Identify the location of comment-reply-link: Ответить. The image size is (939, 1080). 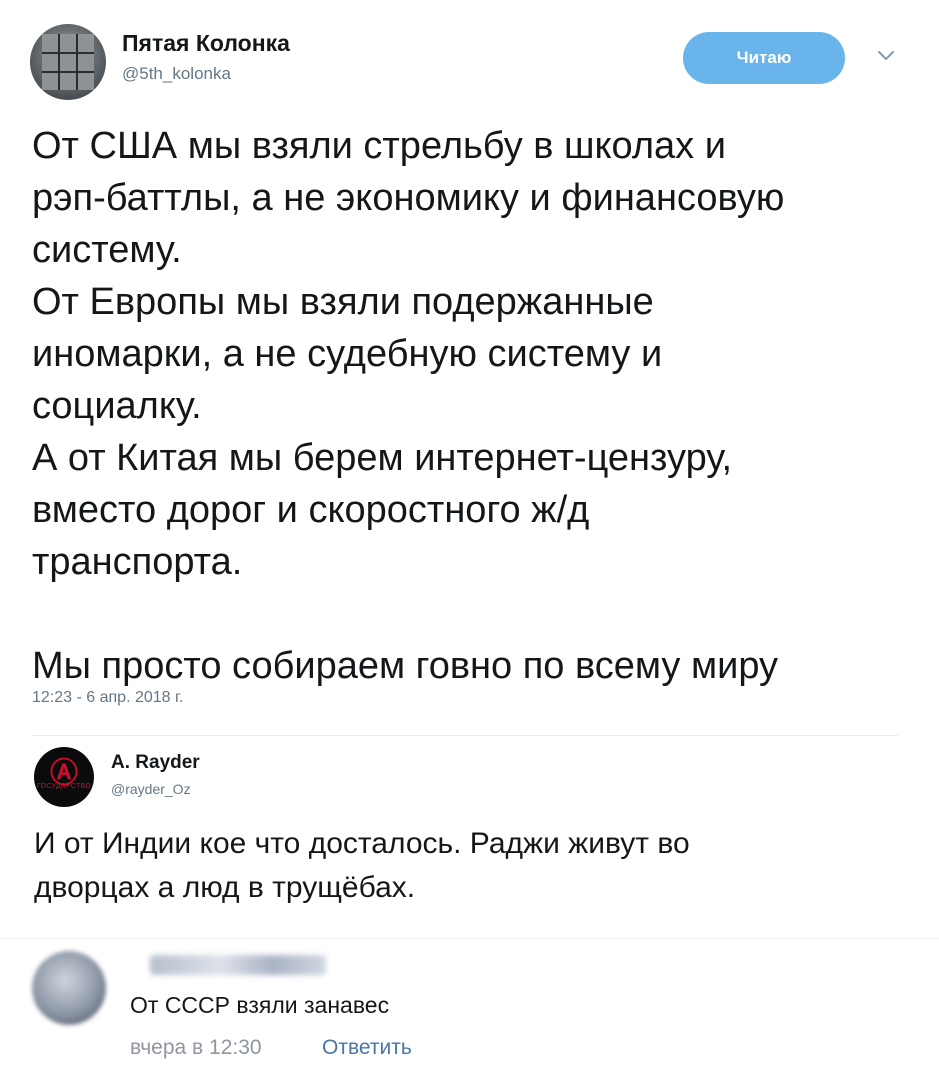
(367, 1048).